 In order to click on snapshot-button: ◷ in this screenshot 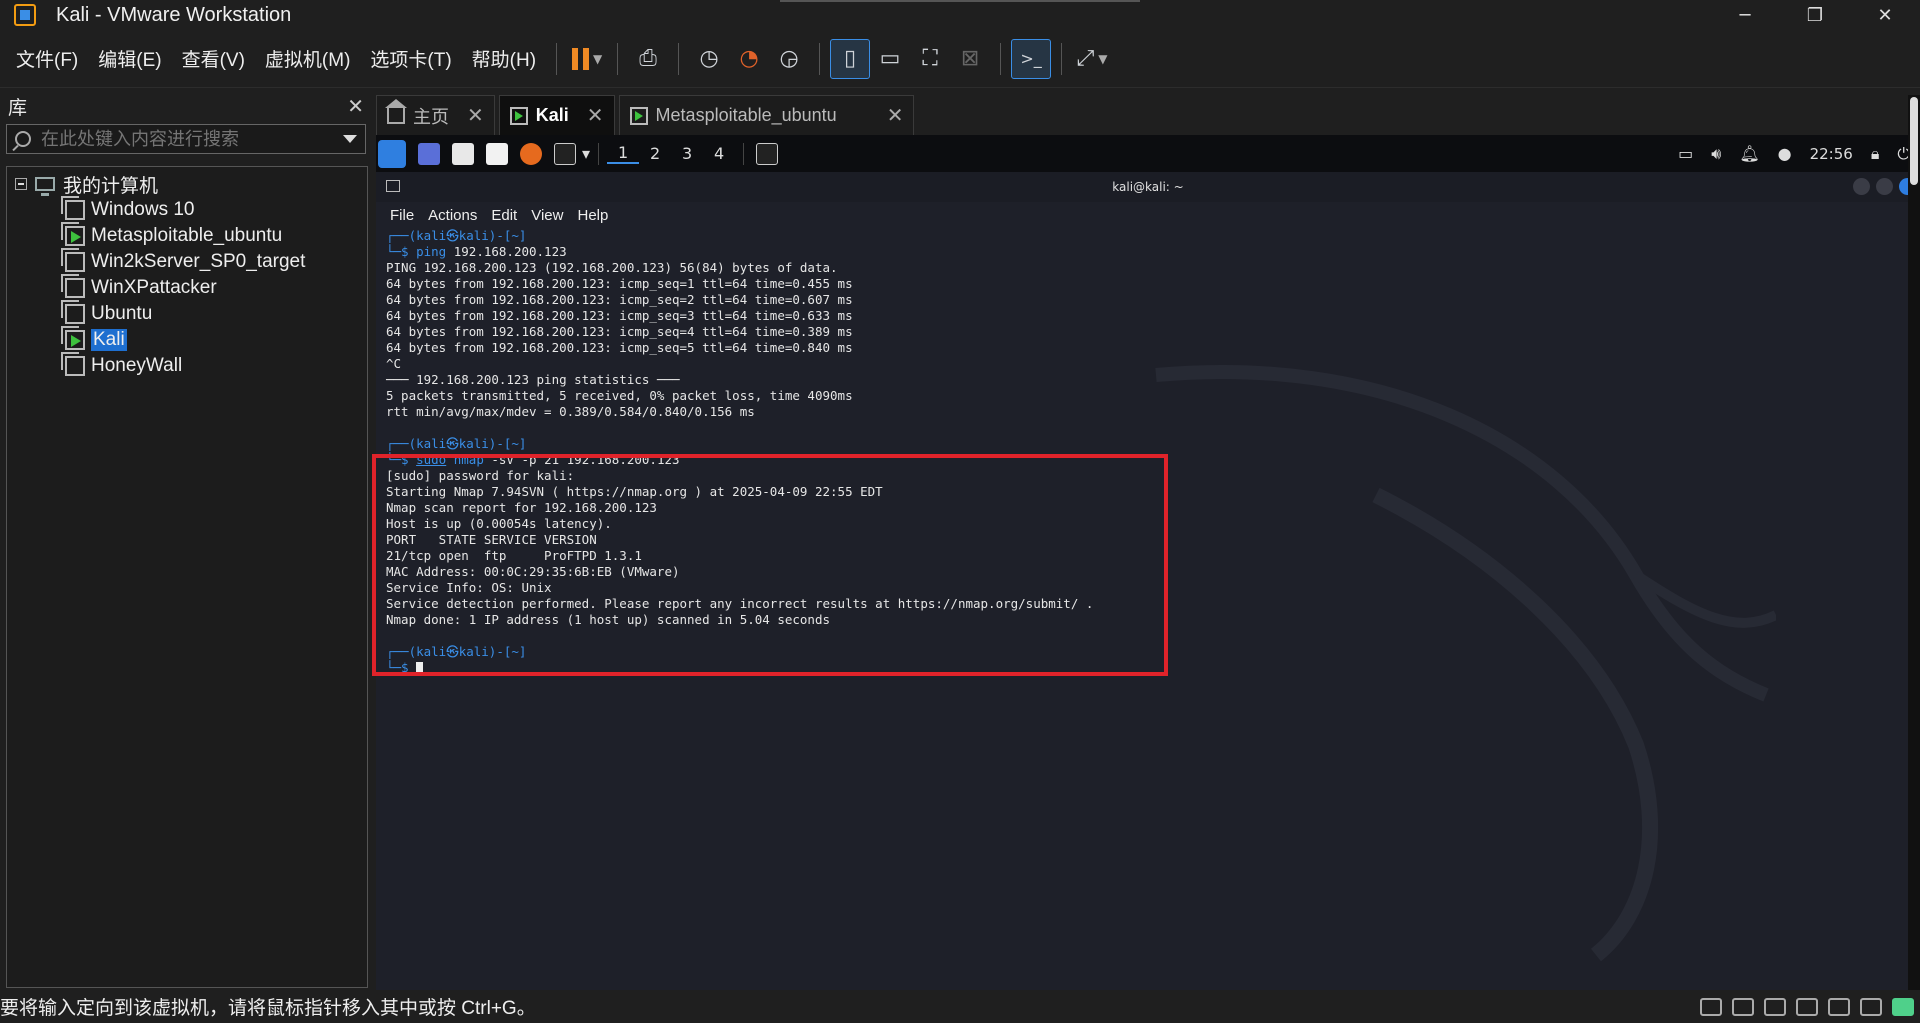, I will do `click(709, 59)`.